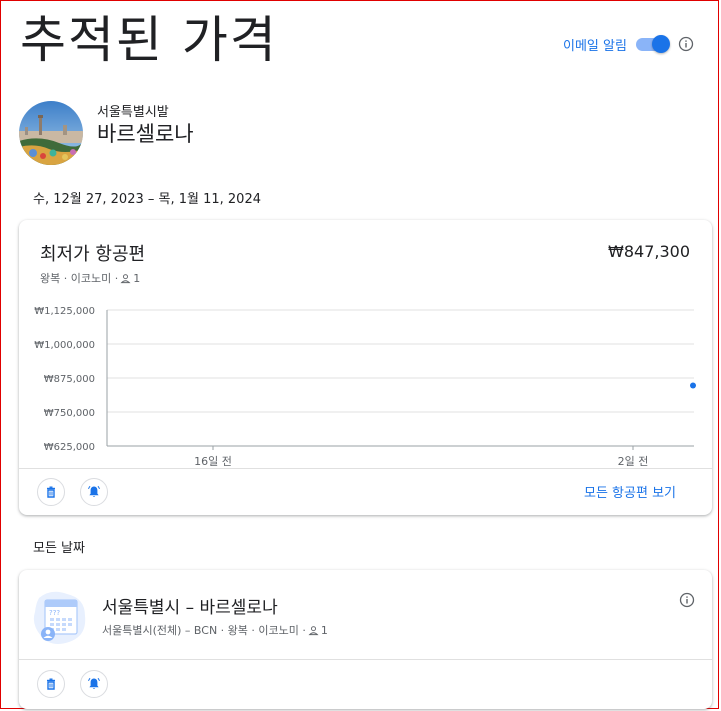  What do you see at coordinates (660, 44) in the screenshot?
I see `toggle-thumb` at bounding box center [660, 44].